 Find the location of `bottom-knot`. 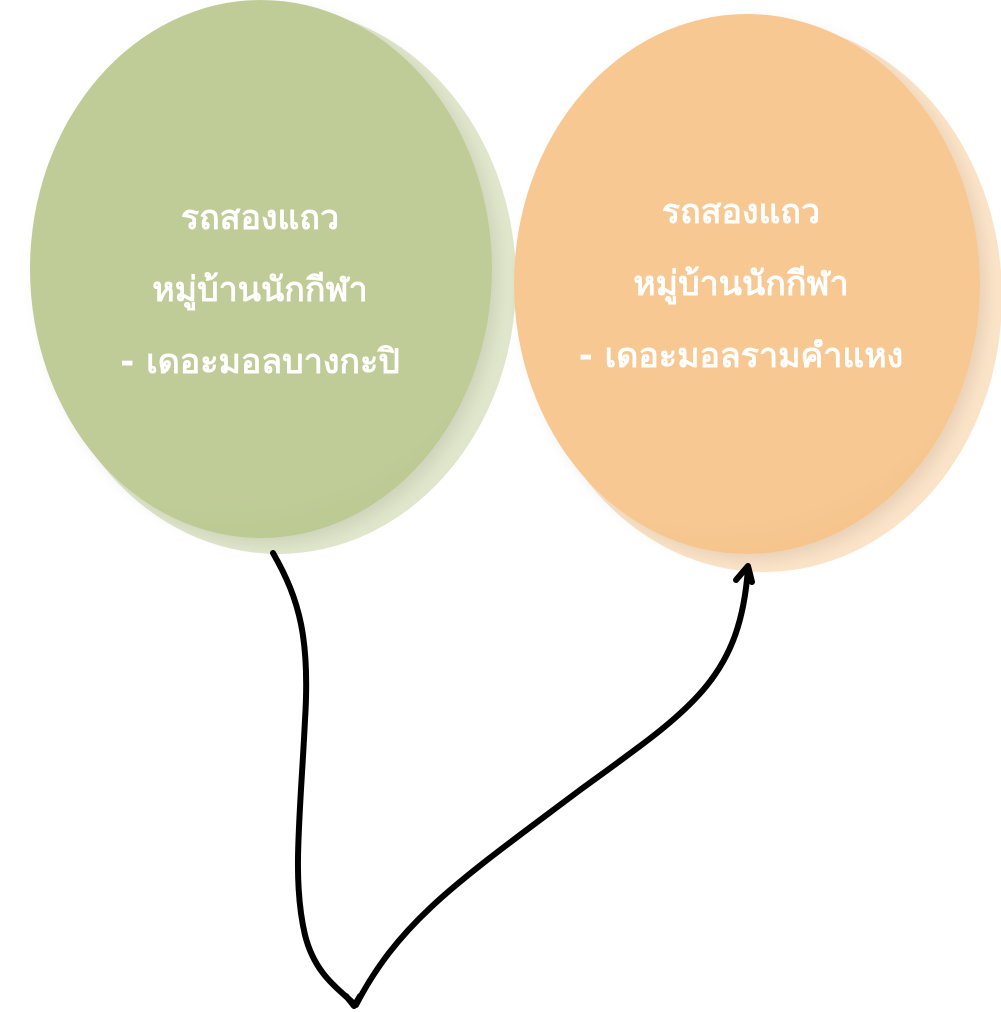

bottom-knot is located at coordinates (353, 1001).